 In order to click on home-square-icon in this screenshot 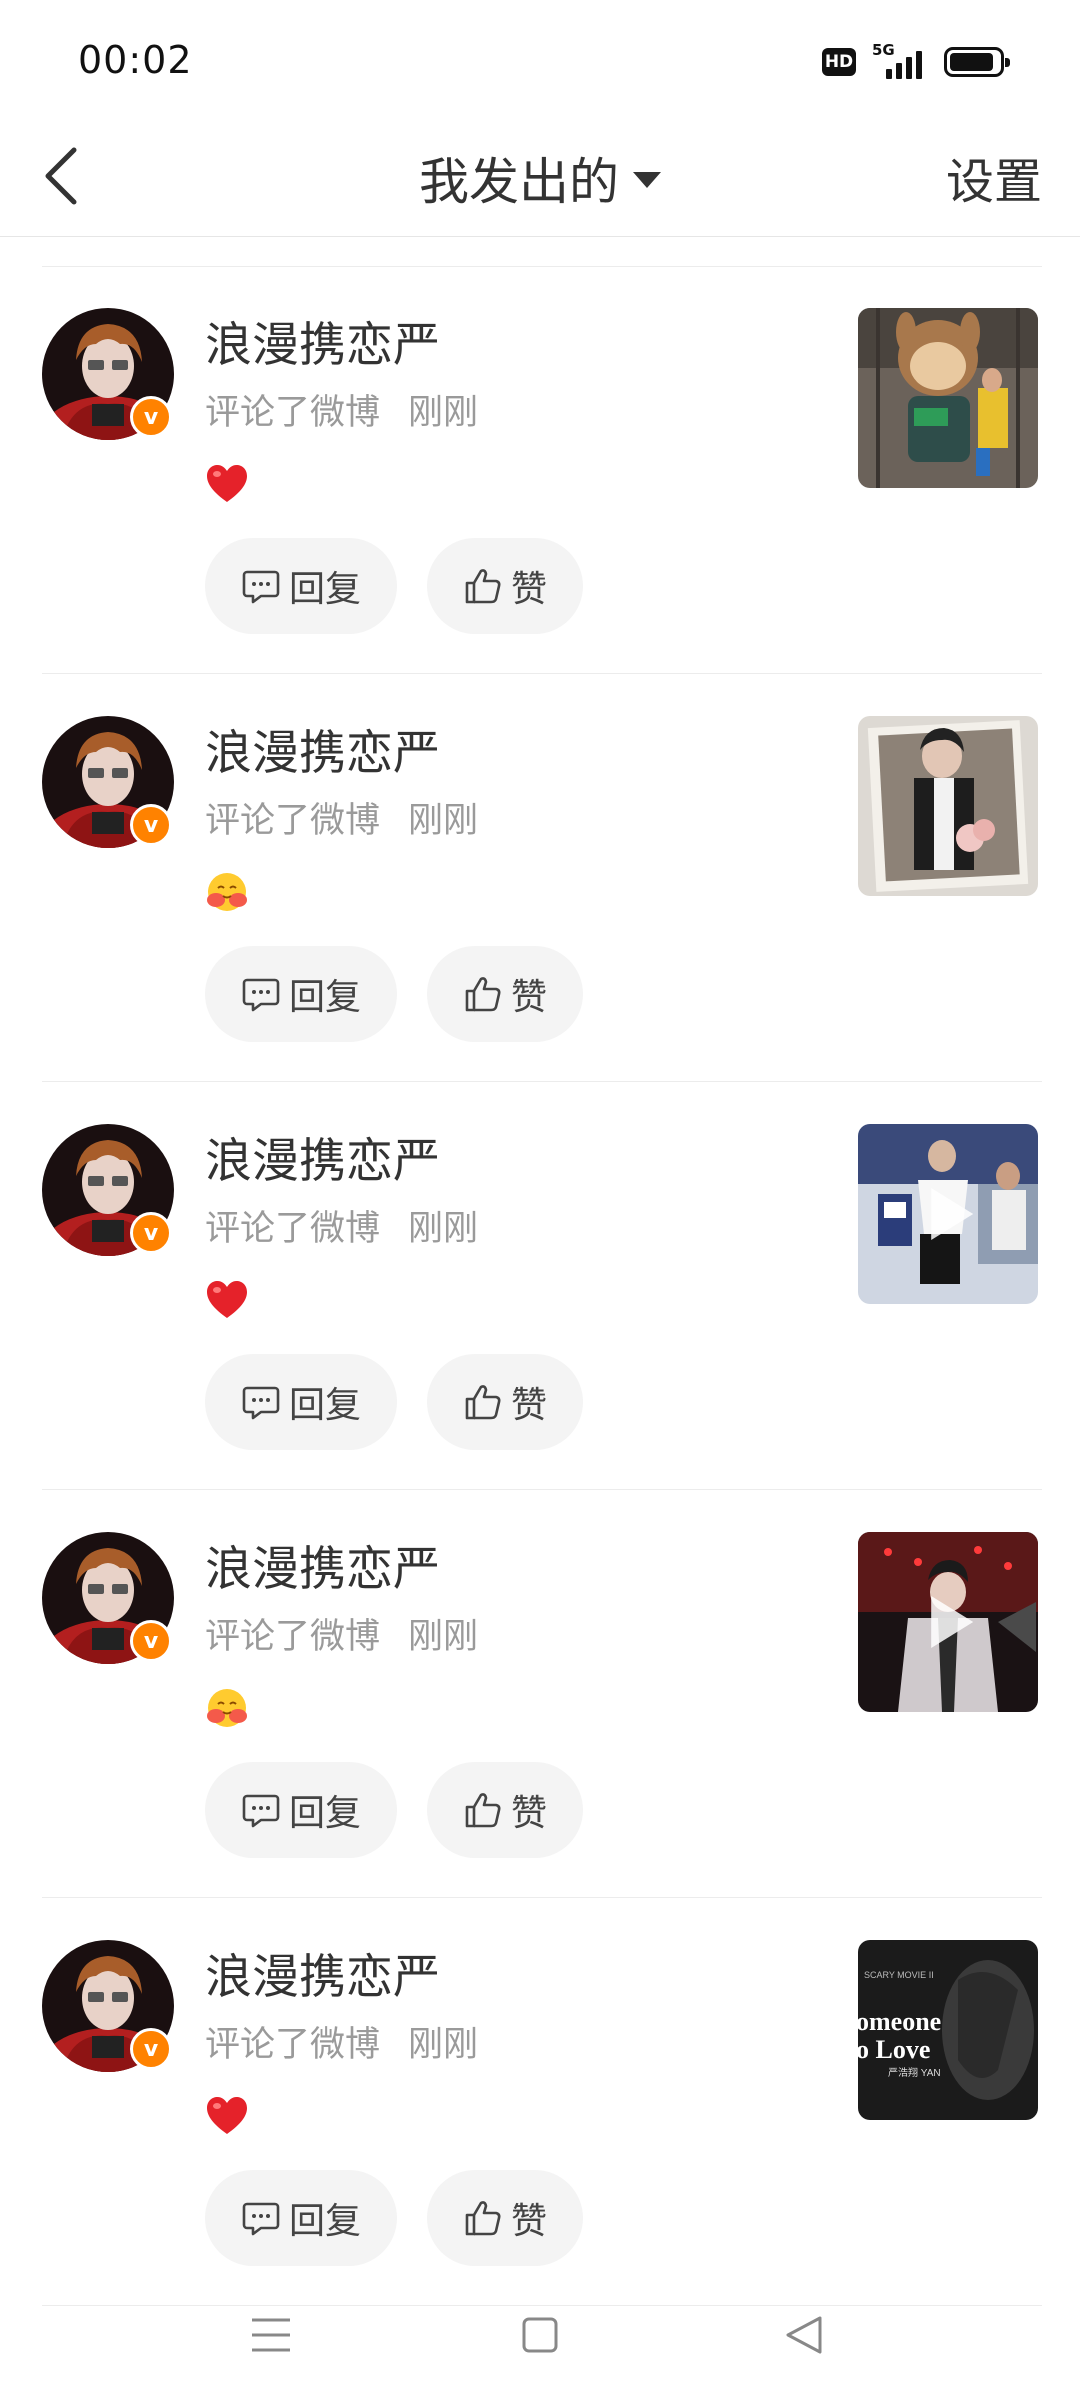, I will do `click(540, 2335)`.